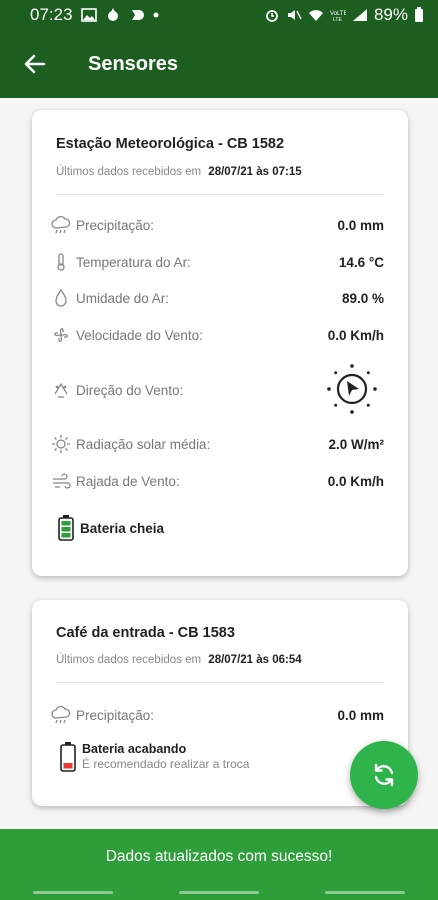 This screenshot has height=900, width=438. What do you see at coordinates (61, 444) in the screenshot?
I see `sun-icon` at bounding box center [61, 444].